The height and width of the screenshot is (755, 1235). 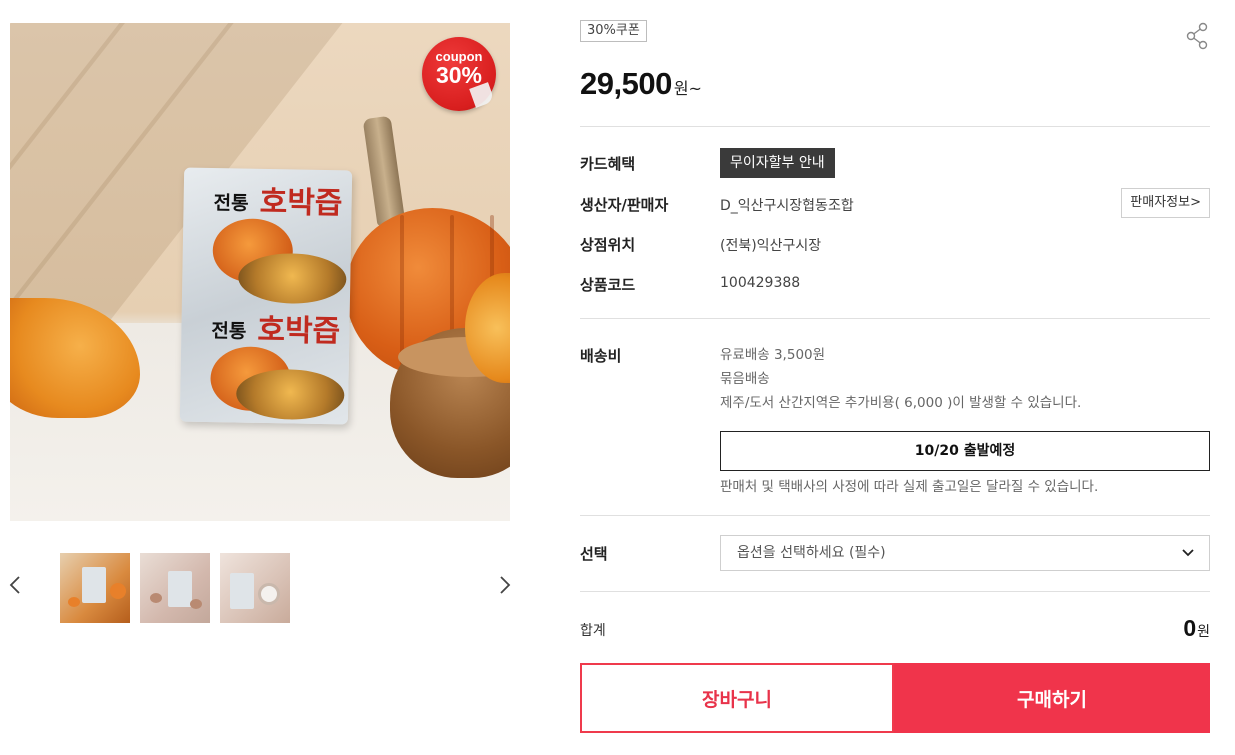 I want to click on thumbnail-strip, so click(x=260, y=585).